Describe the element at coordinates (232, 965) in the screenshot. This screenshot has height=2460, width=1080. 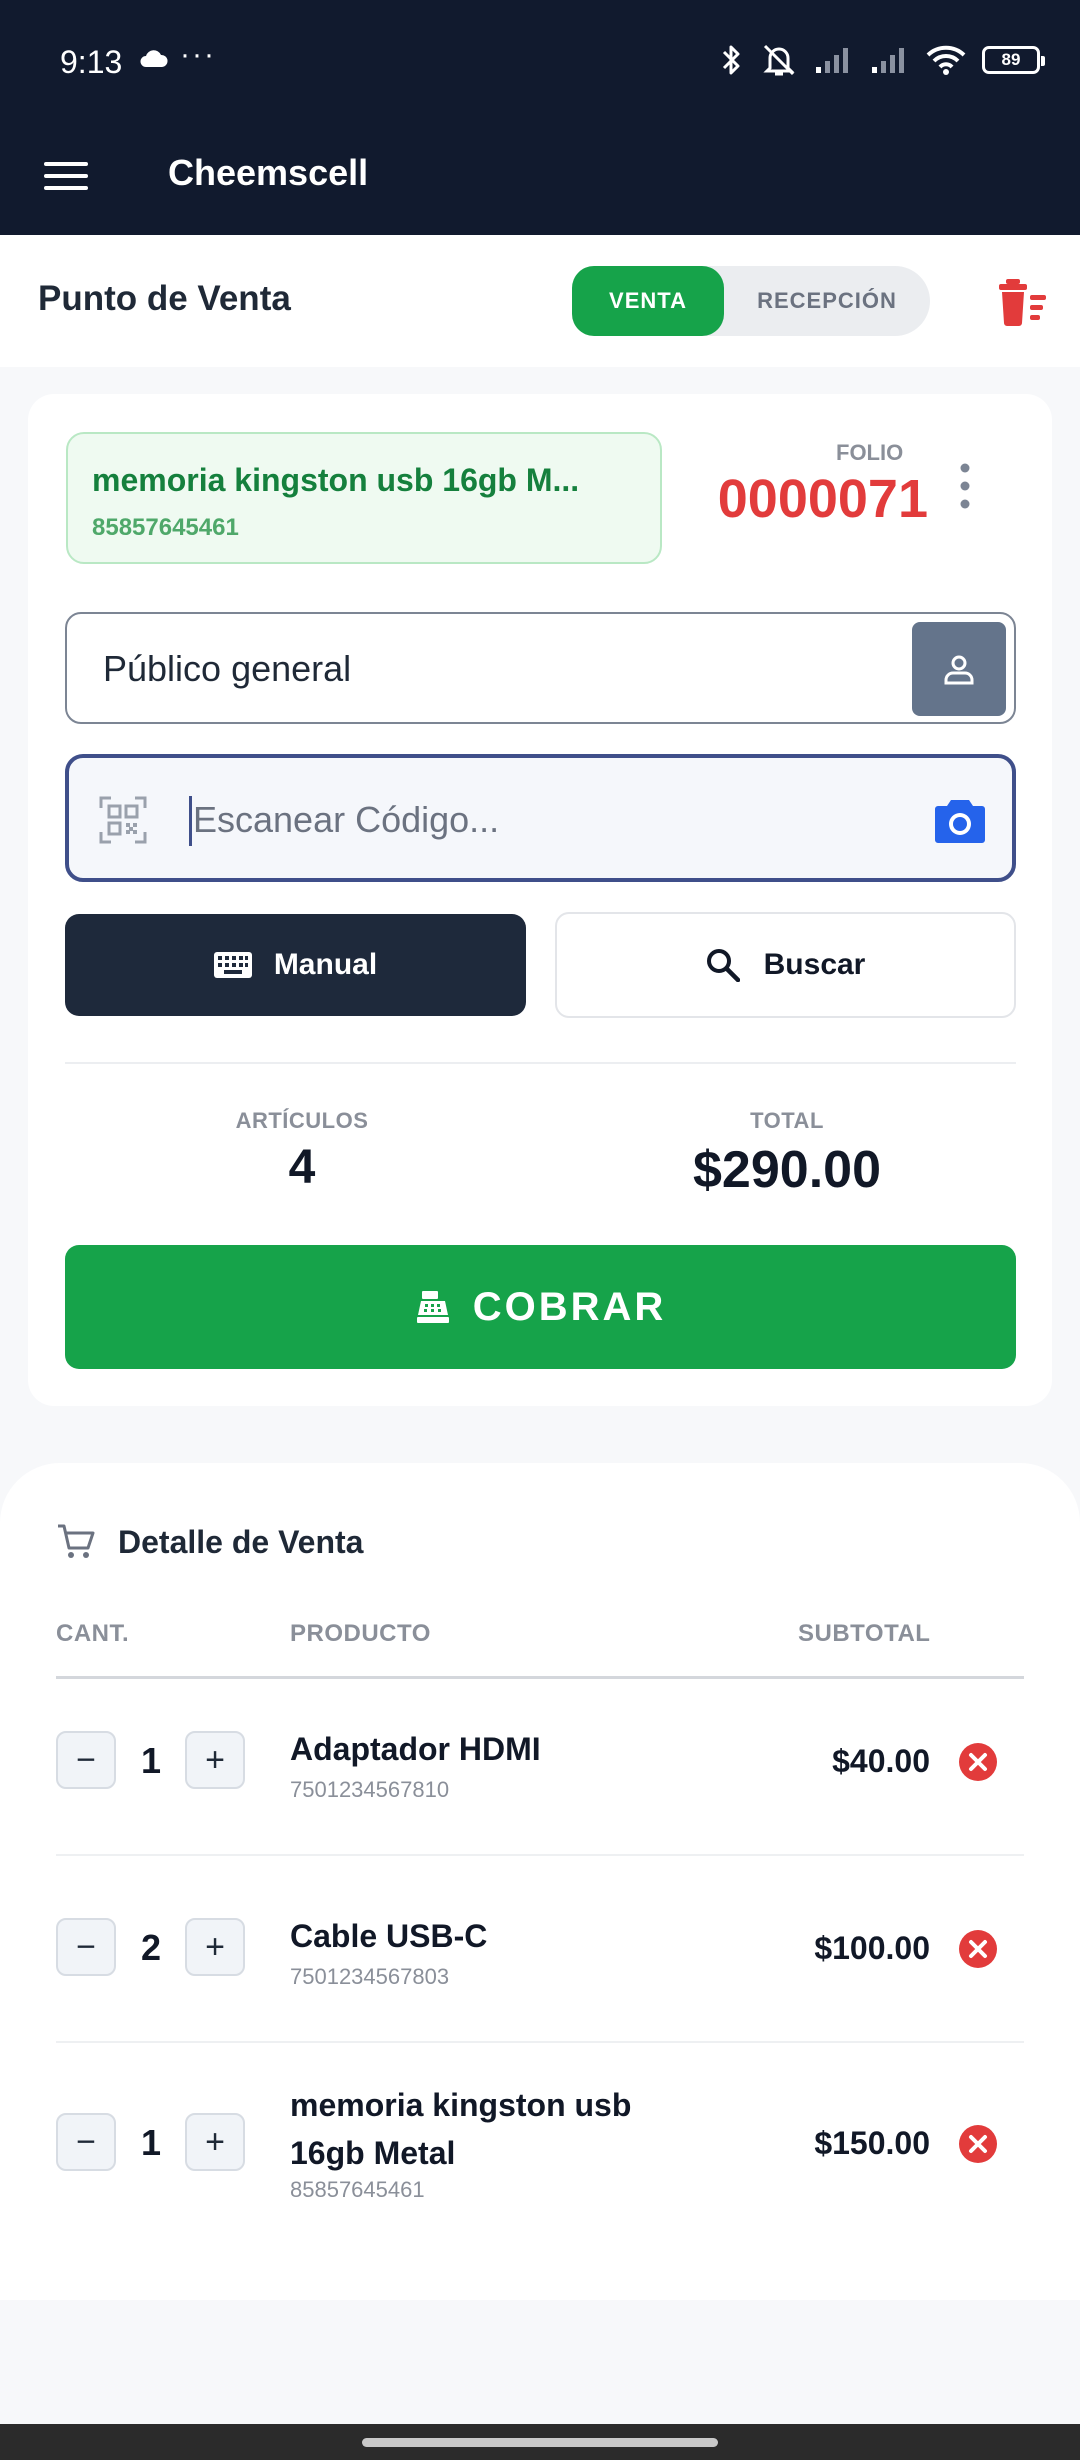
I see `keyboard-icon` at that location.